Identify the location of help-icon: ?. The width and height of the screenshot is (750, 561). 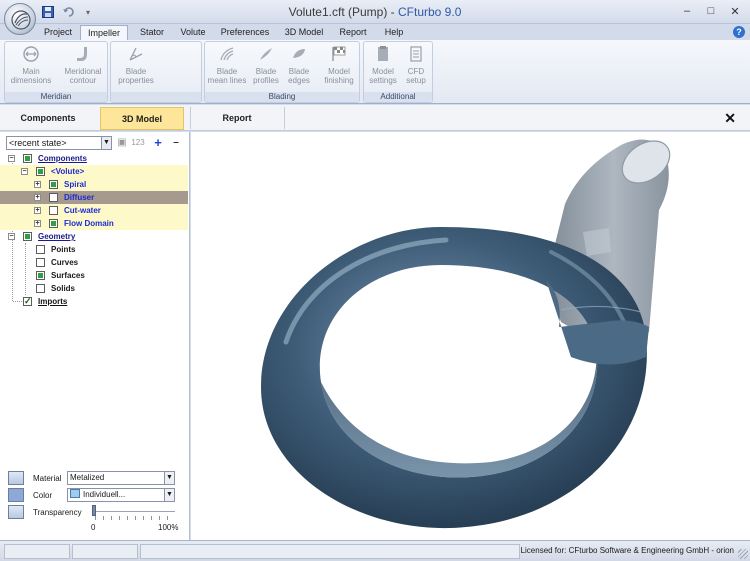
(739, 32).